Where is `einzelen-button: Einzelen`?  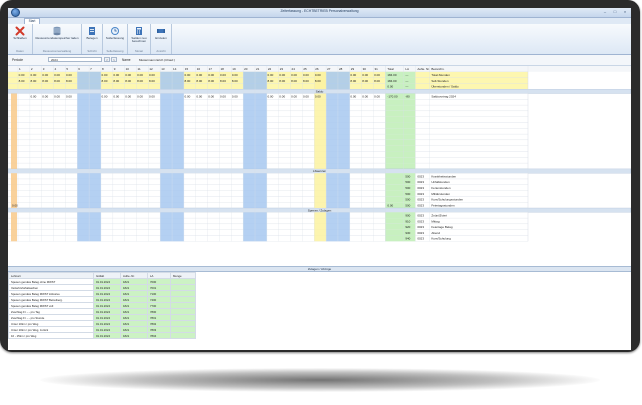
einzelen-button: Einzelen is located at coordinates (161, 33).